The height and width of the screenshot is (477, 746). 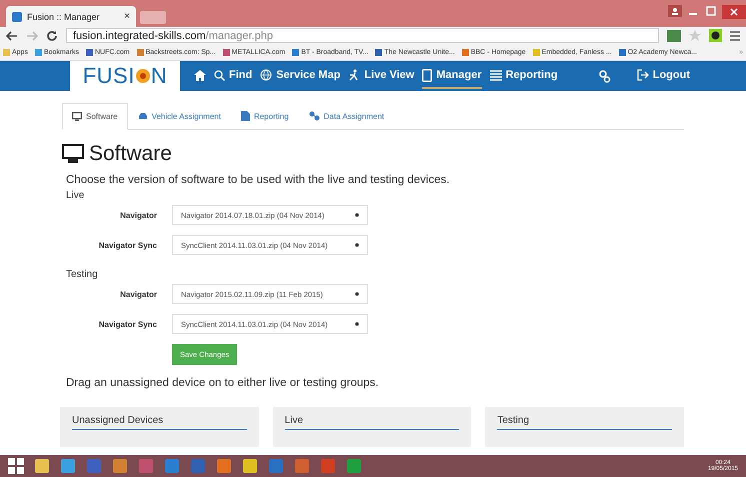 What do you see at coordinates (354, 75) in the screenshot?
I see `walking-person-icon` at bounding box center [354, 75].